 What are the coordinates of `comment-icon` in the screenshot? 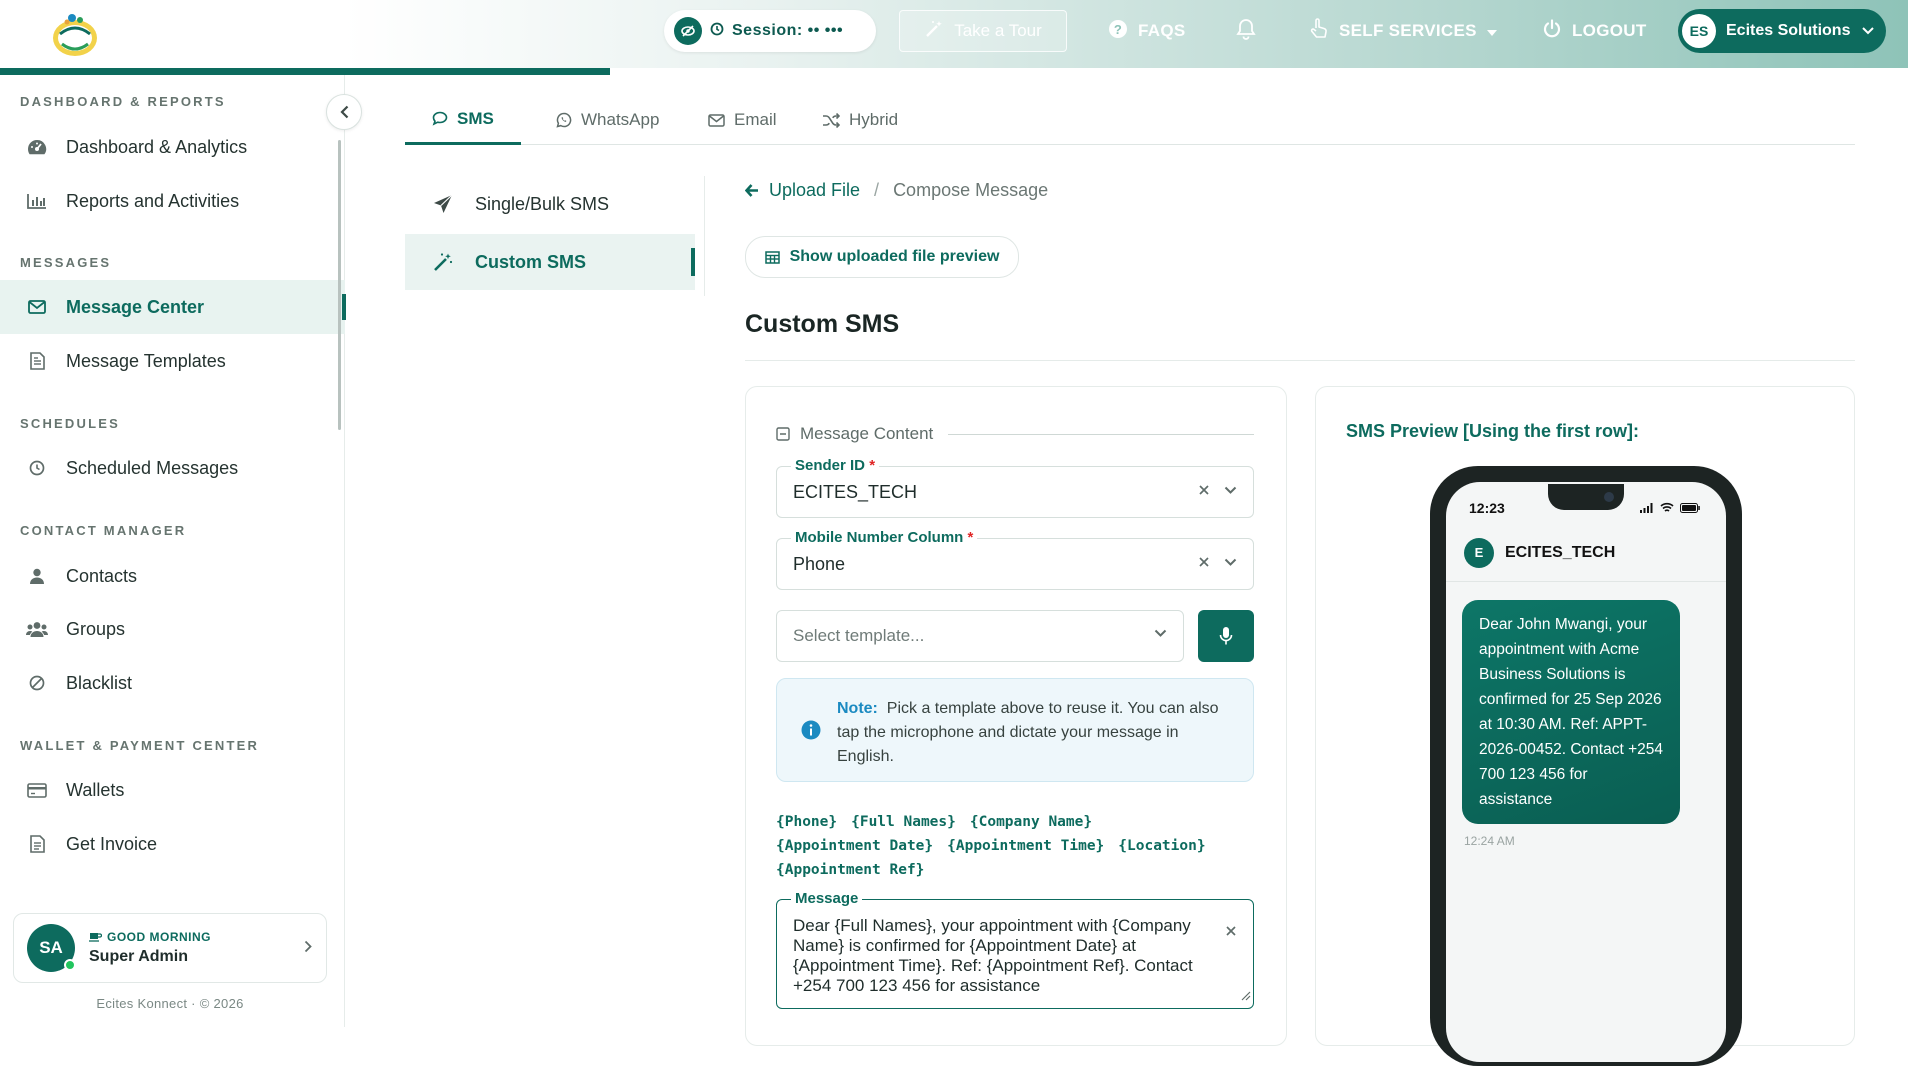 It's located at (440, 118).